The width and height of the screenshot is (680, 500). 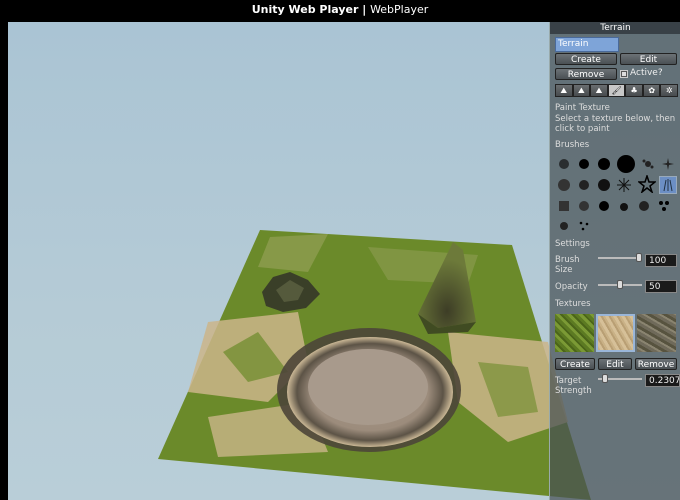 I want to click on create-terrain-button: Create, so click(x=586, y=59).